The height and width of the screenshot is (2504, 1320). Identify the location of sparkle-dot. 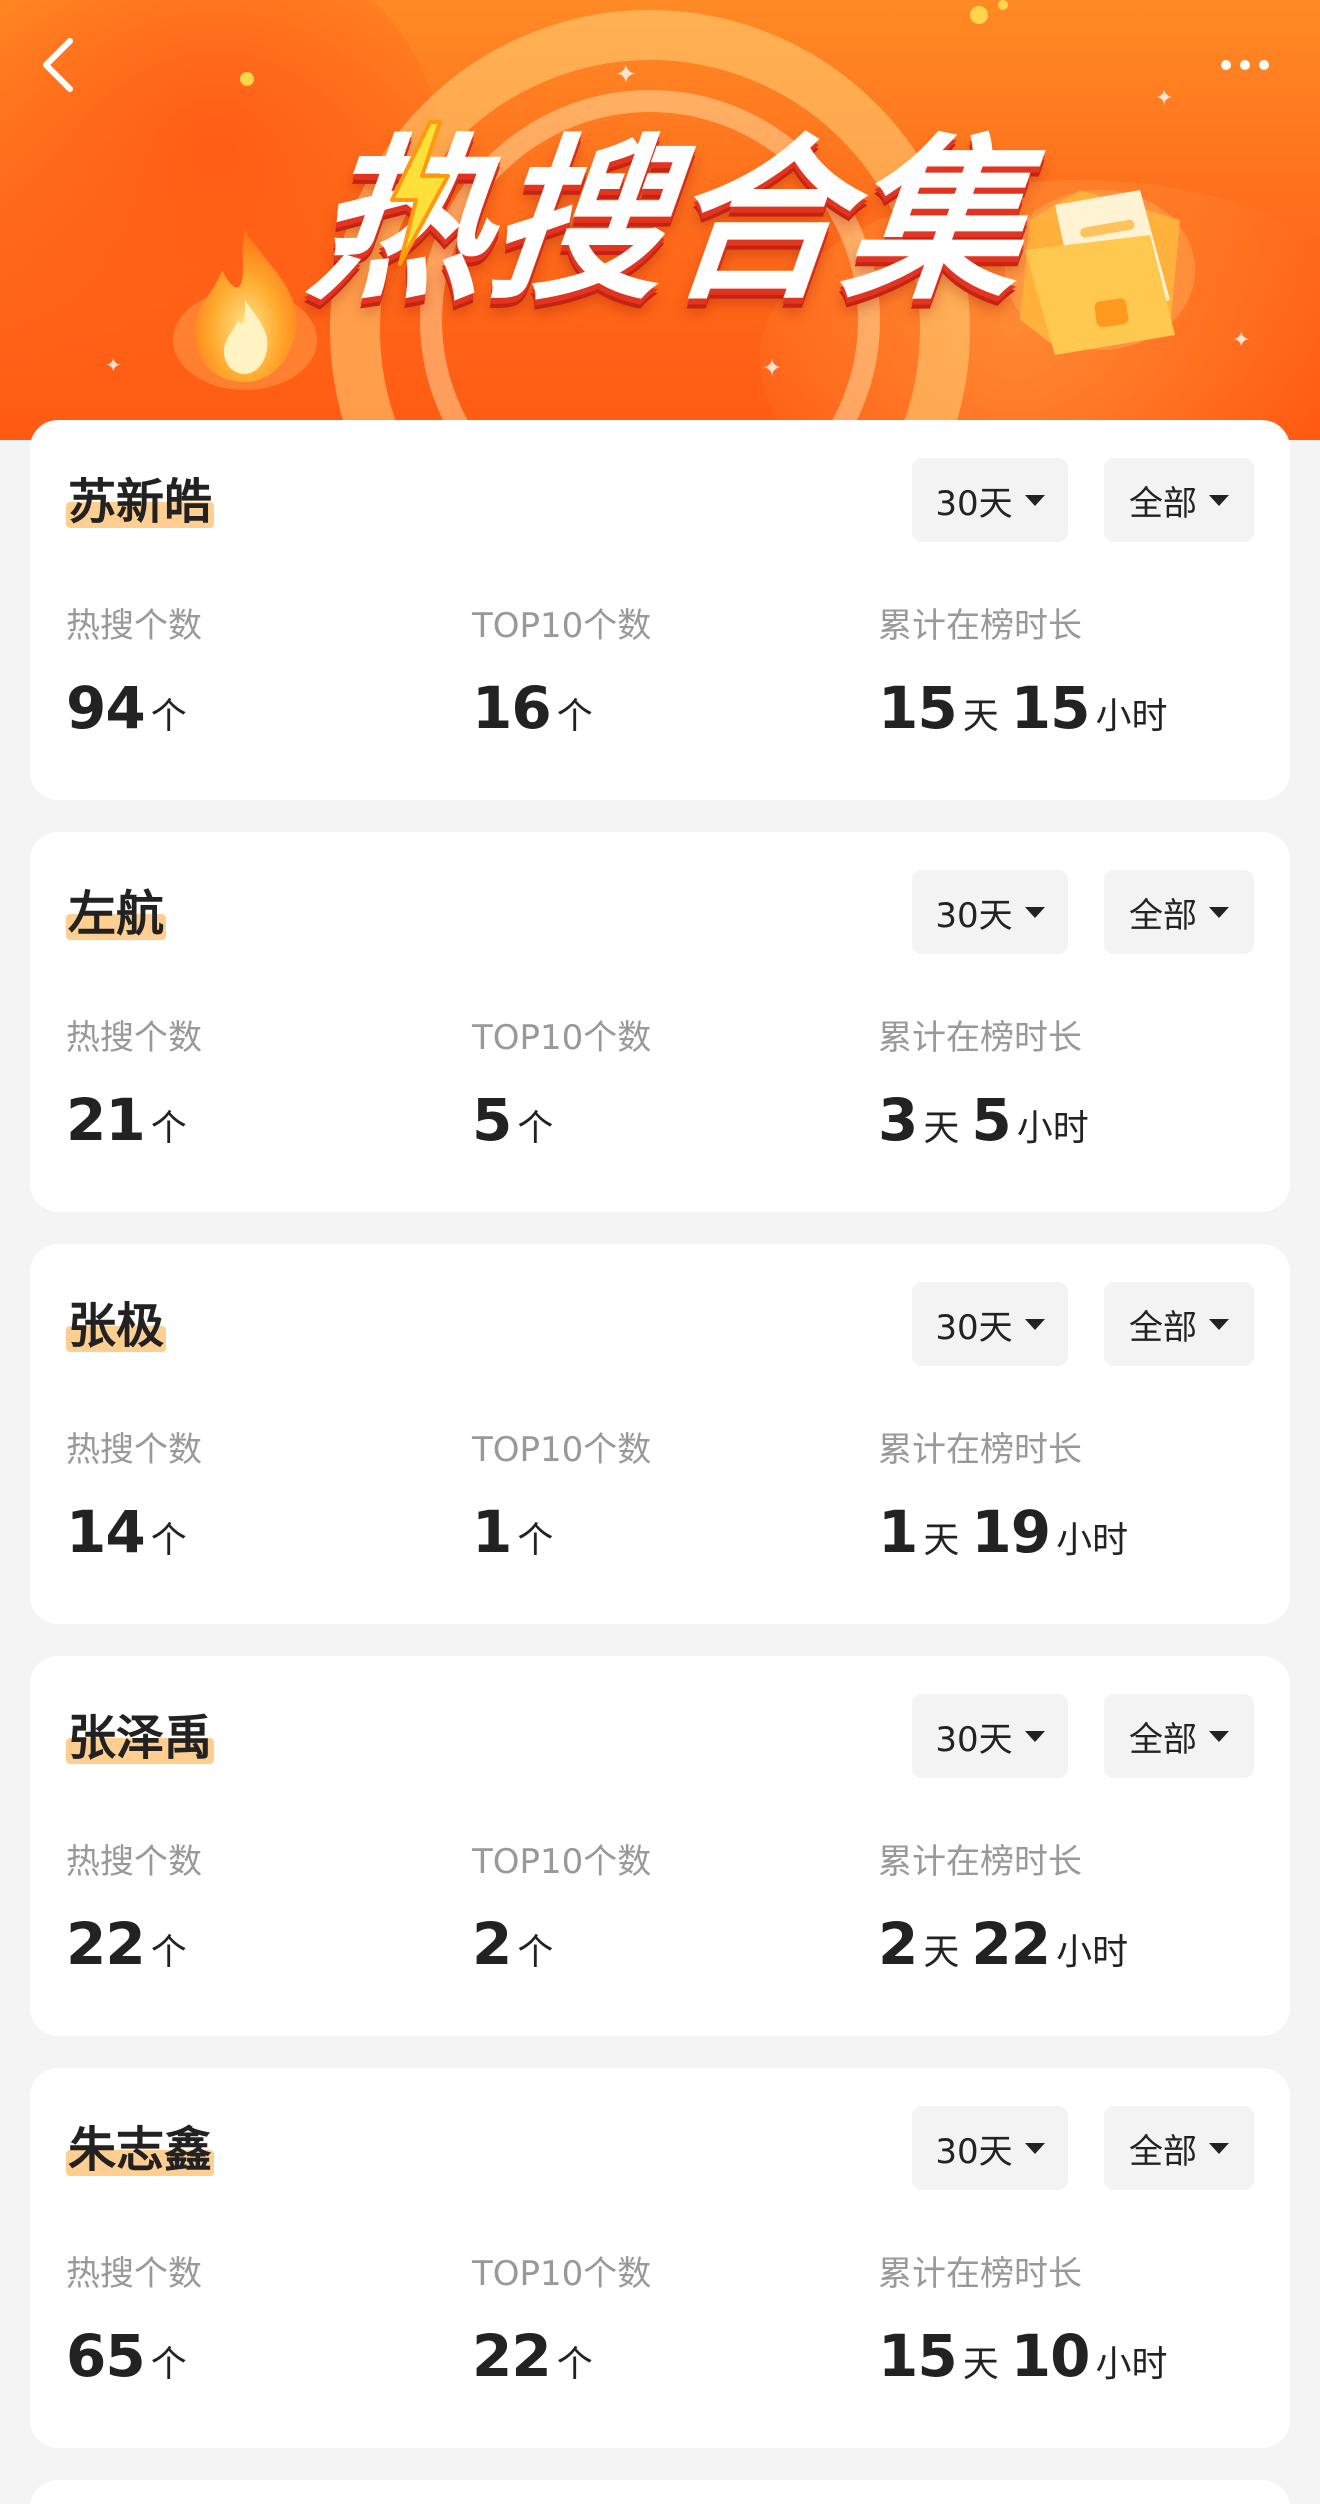
(1003, 5).